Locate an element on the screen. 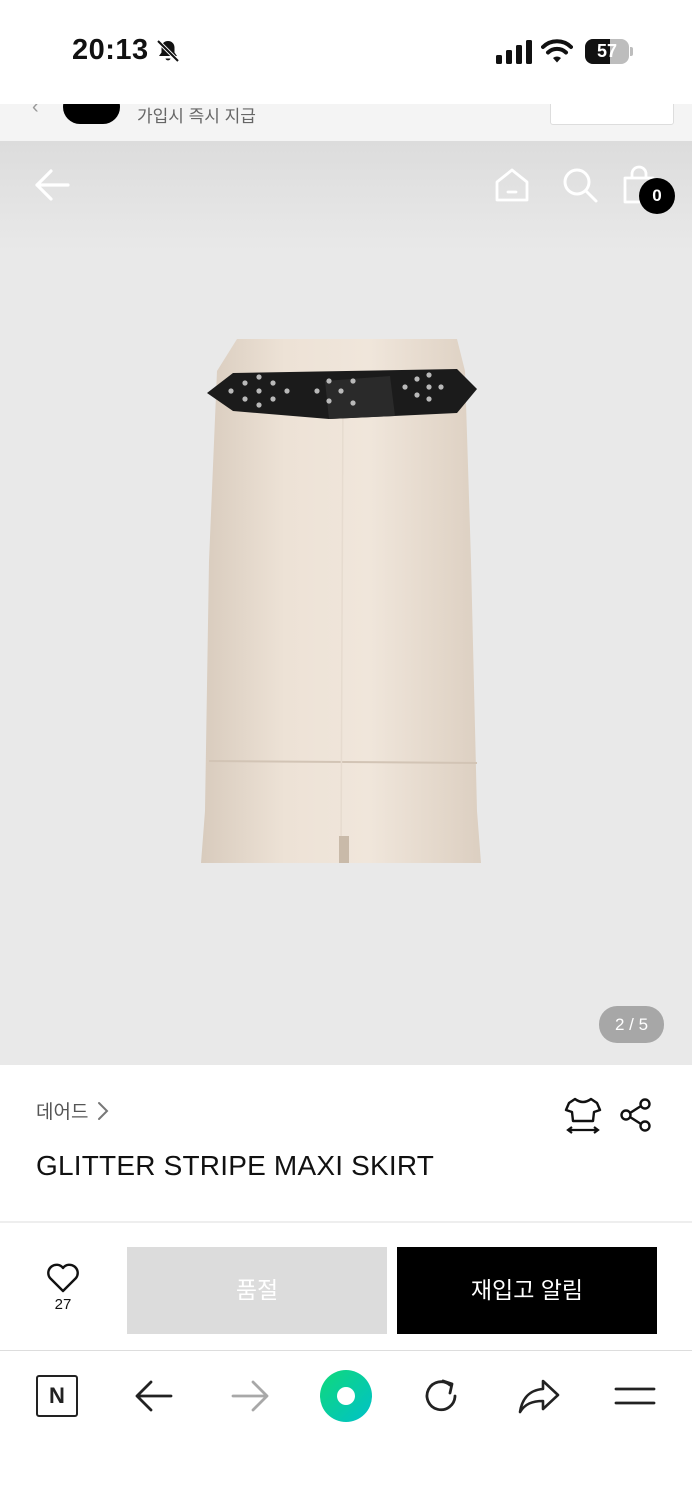  share-icon is located at coordinates (636, 1115).